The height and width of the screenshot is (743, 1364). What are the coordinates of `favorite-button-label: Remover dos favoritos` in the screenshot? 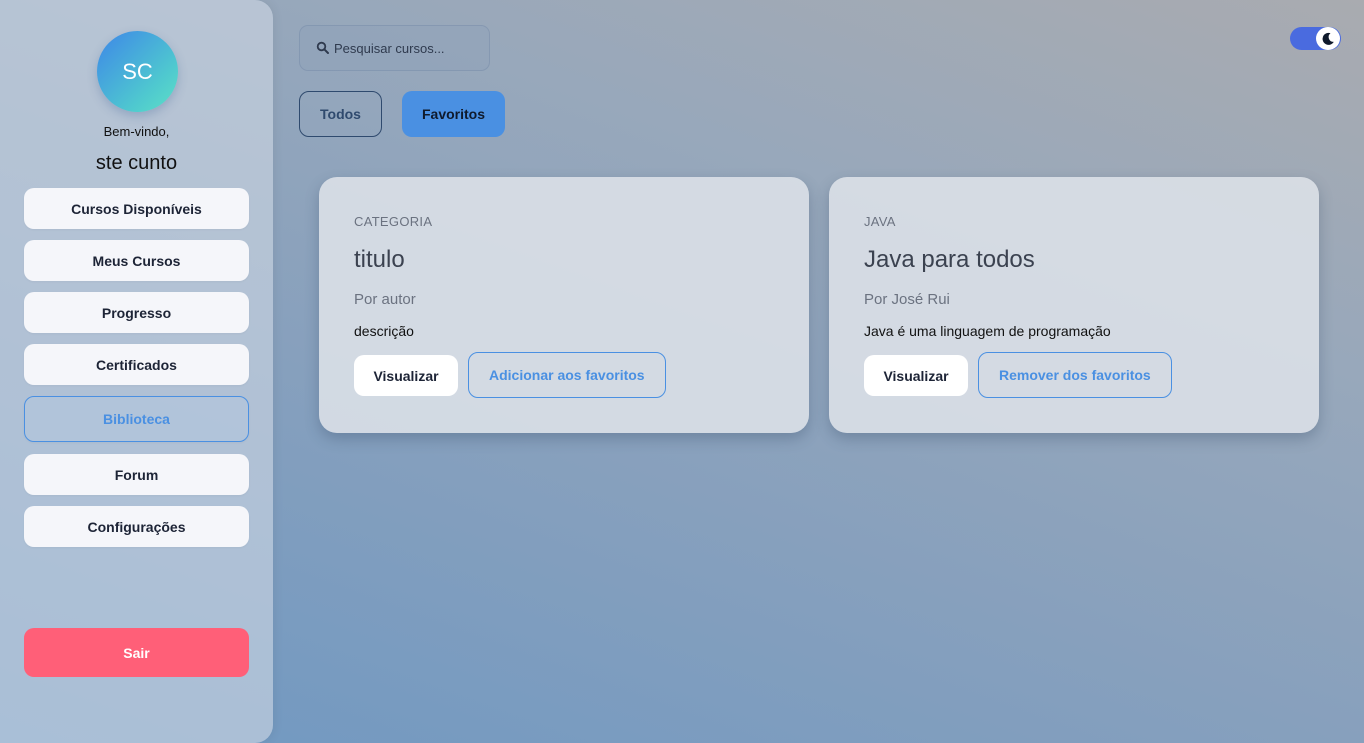 It's located at (1075, 375).